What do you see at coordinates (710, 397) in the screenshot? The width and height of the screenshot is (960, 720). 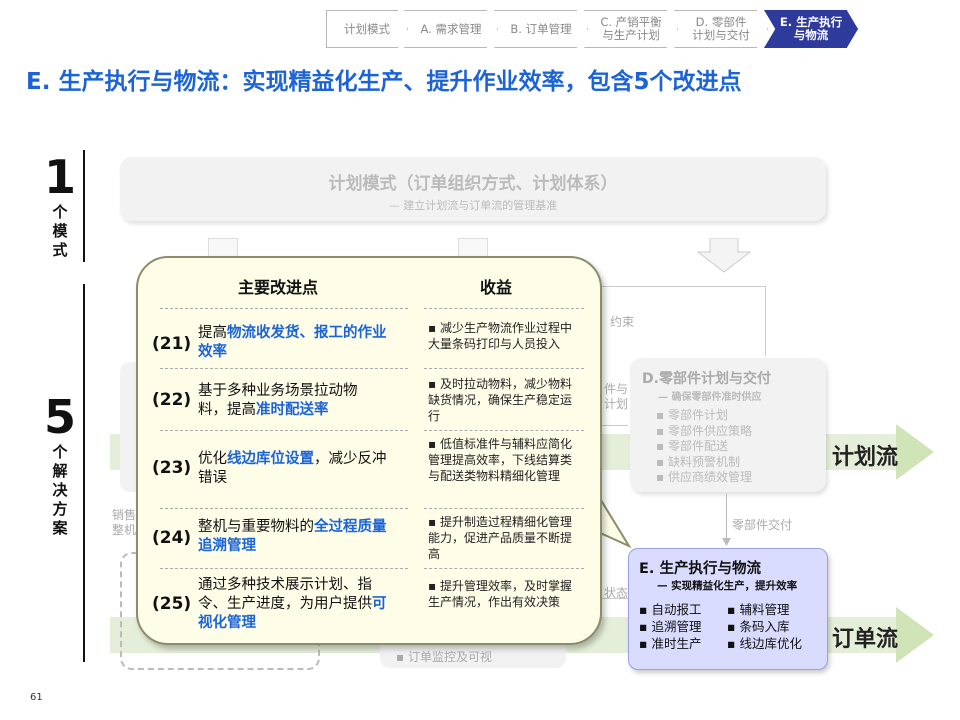 I see `parts-plan-subtitle: — 确保零部件准时供应` at bounding box center [710, 397].